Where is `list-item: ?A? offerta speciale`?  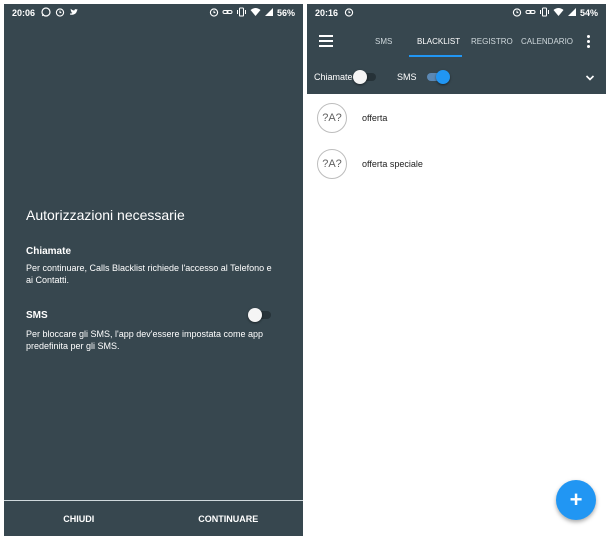 list-item: ?A? offerta speciale is located at coordinates (456, 164).